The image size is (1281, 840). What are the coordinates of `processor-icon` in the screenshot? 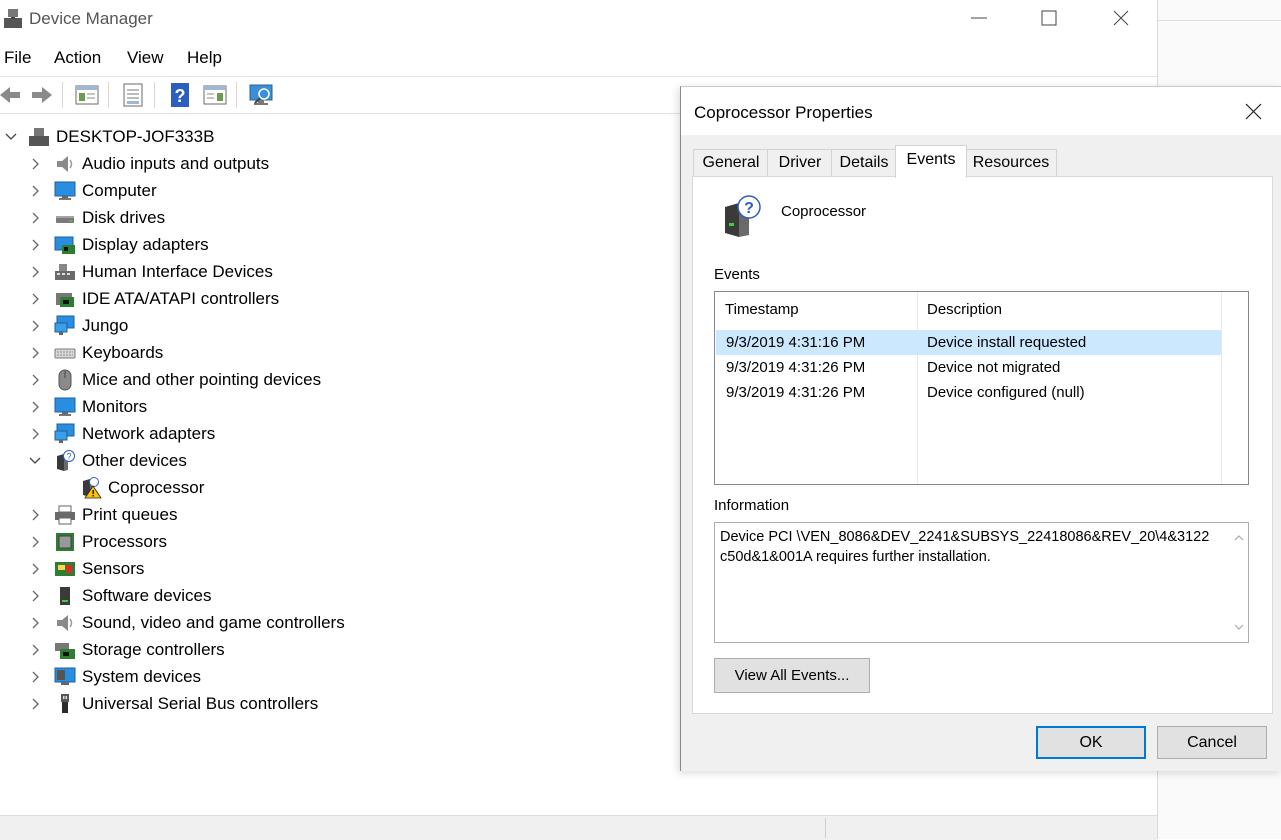 It's located at (65, 542).